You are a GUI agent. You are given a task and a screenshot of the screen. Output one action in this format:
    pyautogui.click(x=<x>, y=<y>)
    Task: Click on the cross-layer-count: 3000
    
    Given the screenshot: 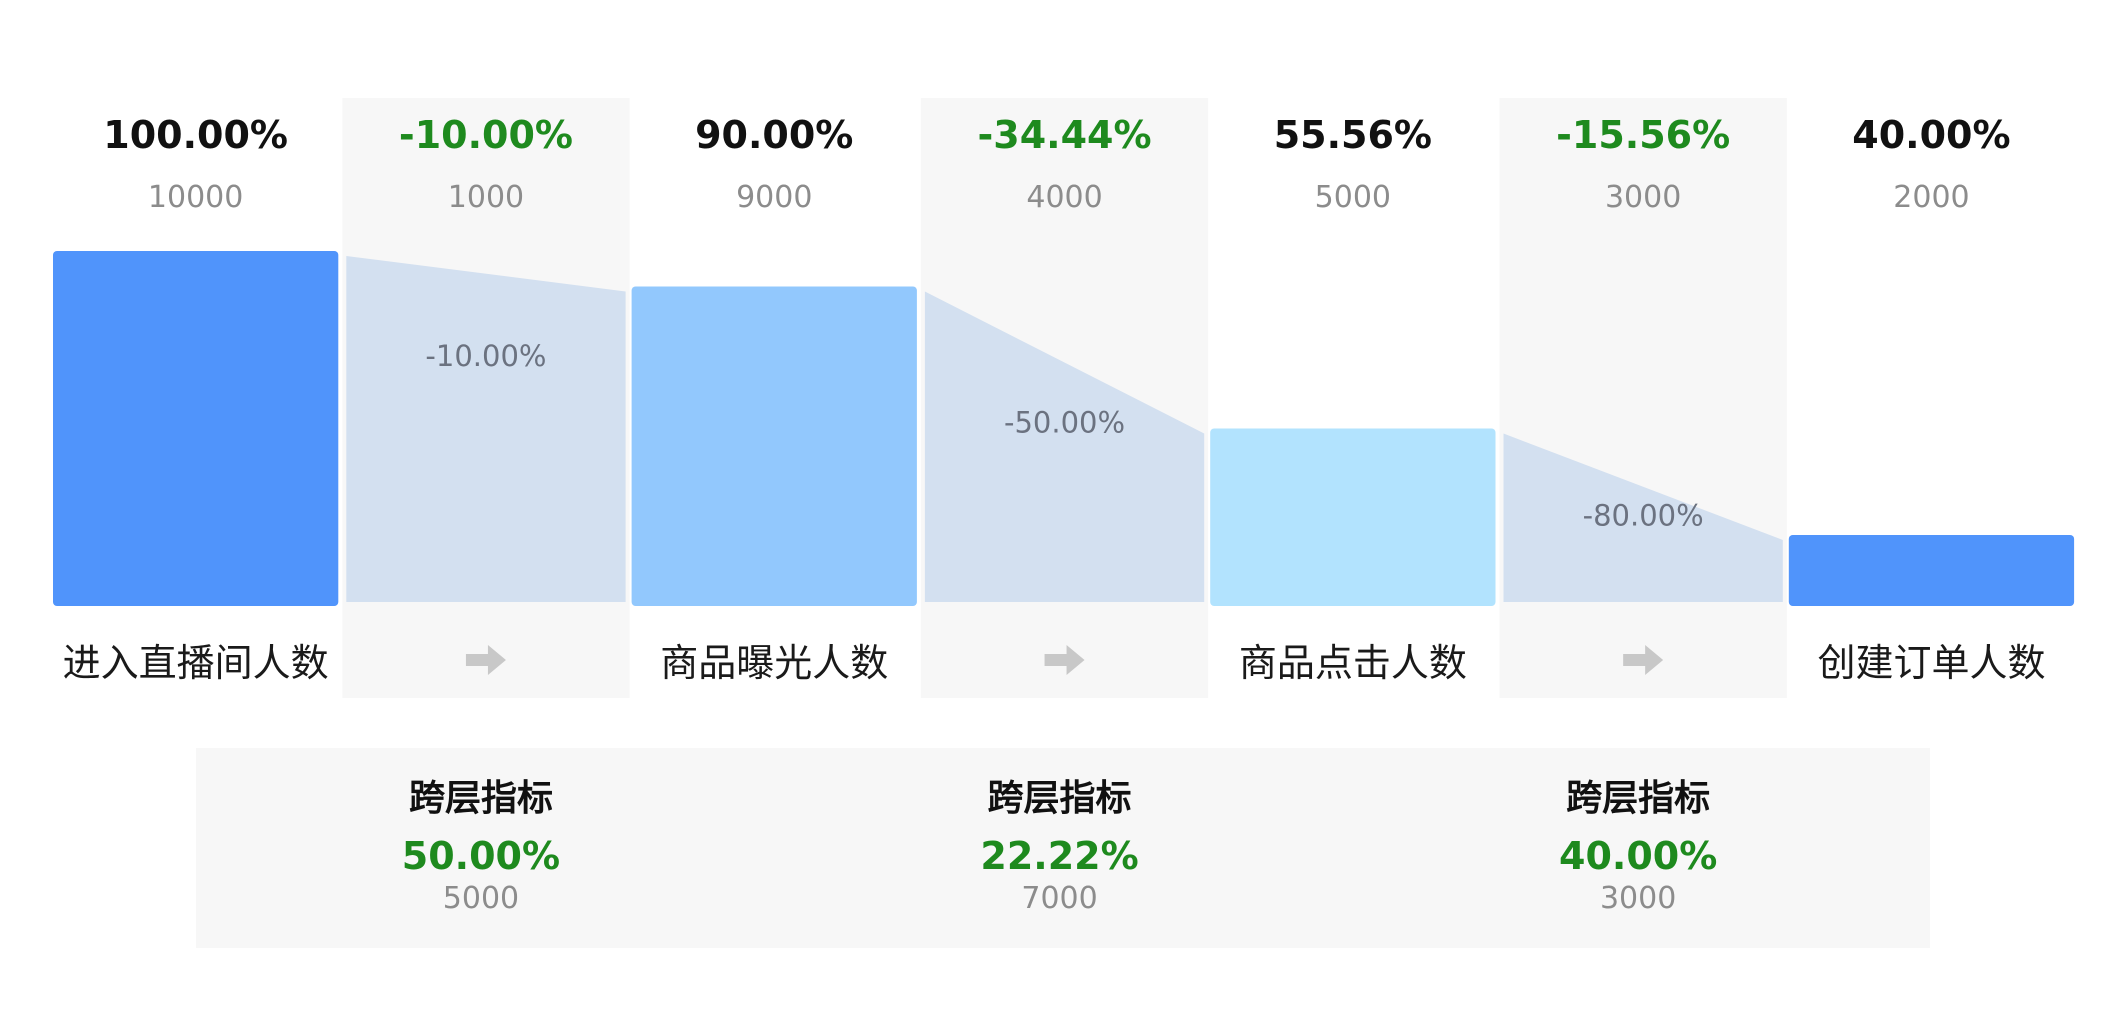 What is the action you would take?
    pyautogui.click(x=1638, y=898)
    